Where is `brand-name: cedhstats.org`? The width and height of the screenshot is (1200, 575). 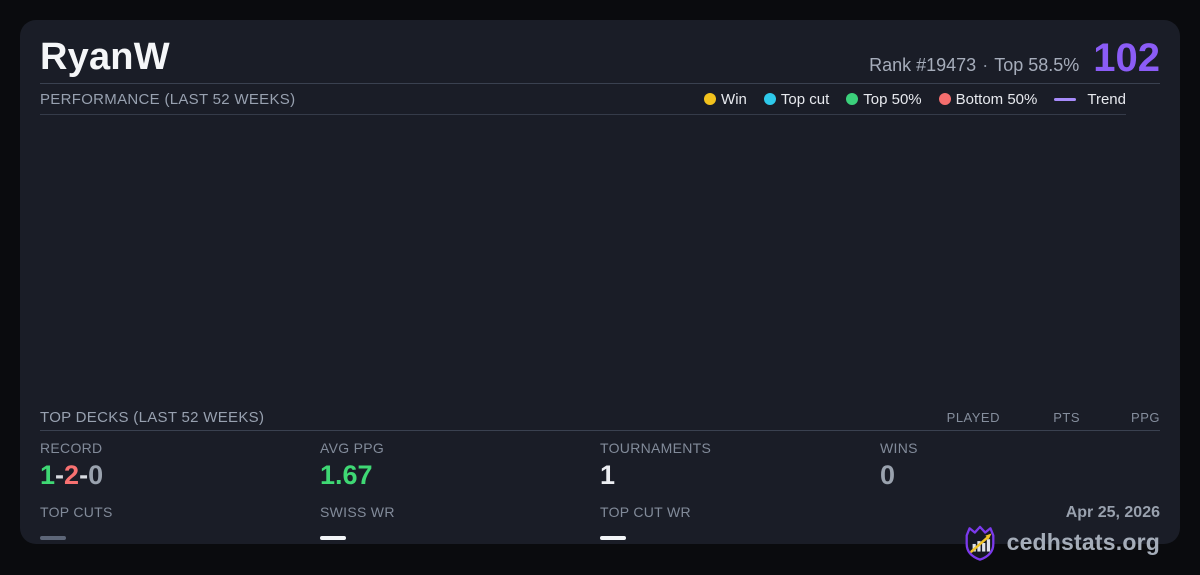
brand-name: cedhstats.org is located at coordinates (1083, 542).